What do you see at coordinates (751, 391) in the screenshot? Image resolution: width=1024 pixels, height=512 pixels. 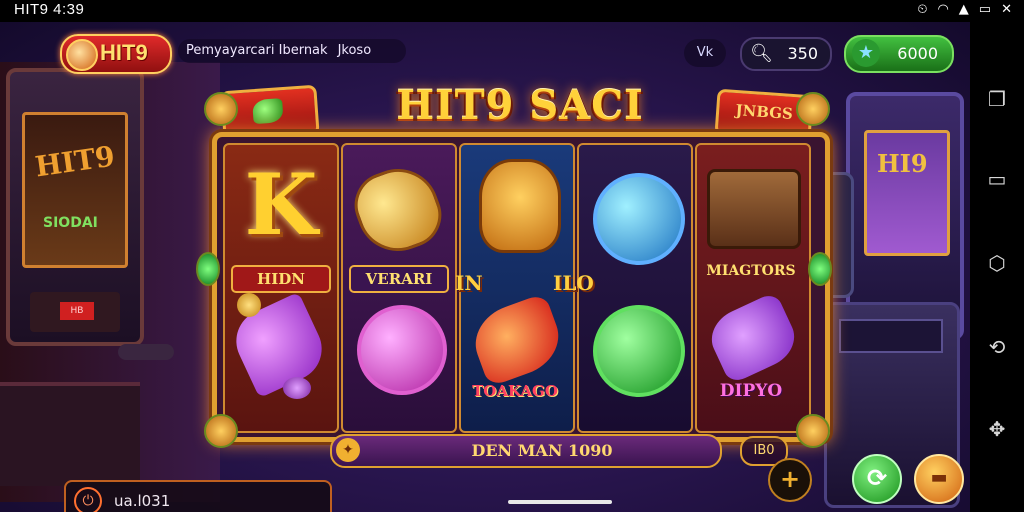 I see `reel-5-bottom-label: DIPYO` at bounding box center [751, 391].